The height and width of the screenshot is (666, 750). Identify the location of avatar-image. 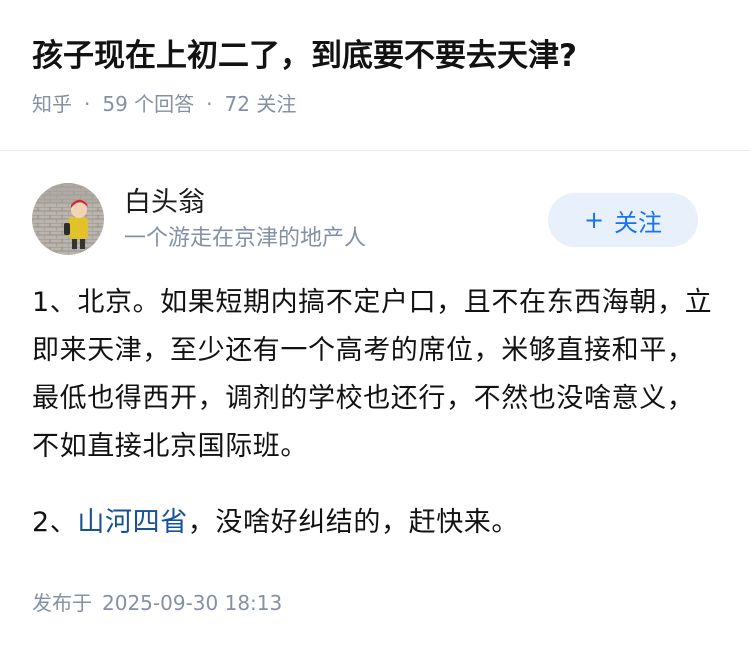
(68, 219).